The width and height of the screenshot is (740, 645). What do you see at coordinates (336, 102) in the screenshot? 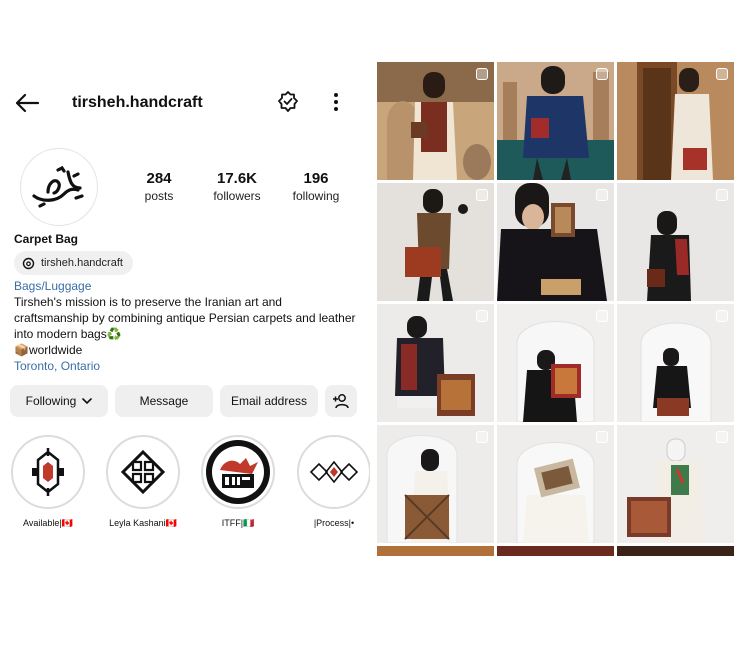
I see `vertical-ellipsis-icon` at bounding box center [336, 102].